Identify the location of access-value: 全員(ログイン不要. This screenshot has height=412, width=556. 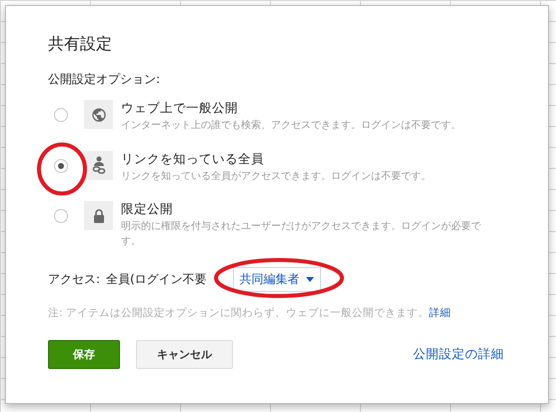
(156, 279).